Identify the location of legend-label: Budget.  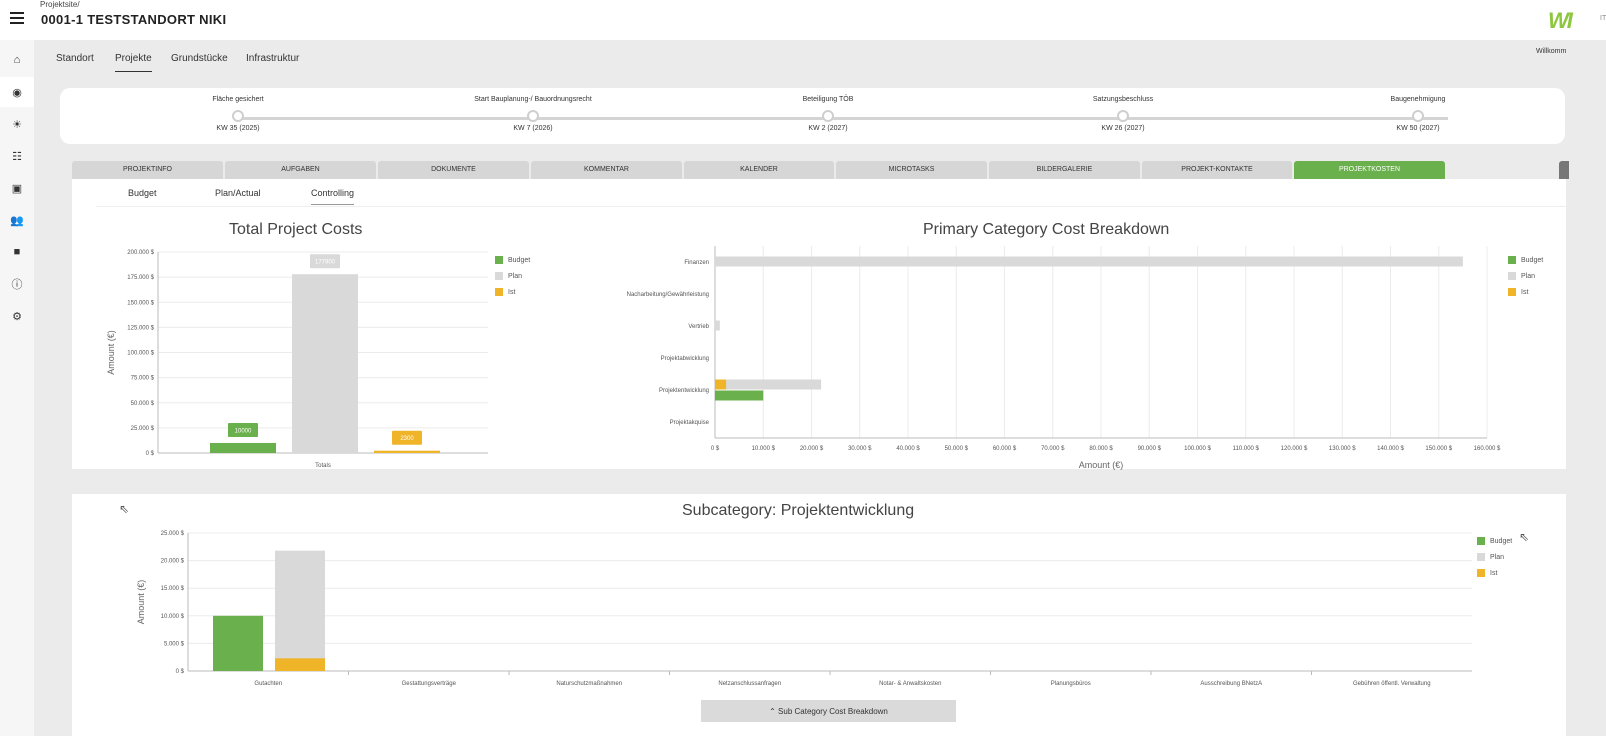
(1501, 541).